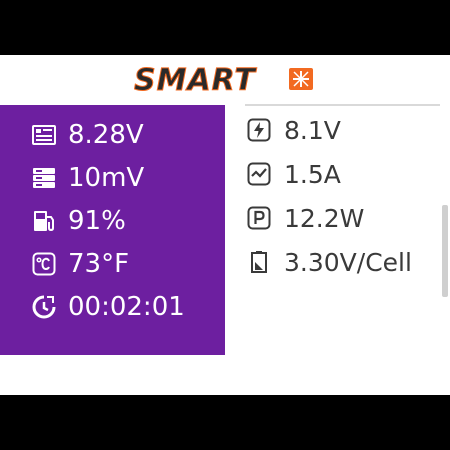 The height and width of the screenshot is (450, 450). I want to click on smart-logo: SMART, so click(223, 79).